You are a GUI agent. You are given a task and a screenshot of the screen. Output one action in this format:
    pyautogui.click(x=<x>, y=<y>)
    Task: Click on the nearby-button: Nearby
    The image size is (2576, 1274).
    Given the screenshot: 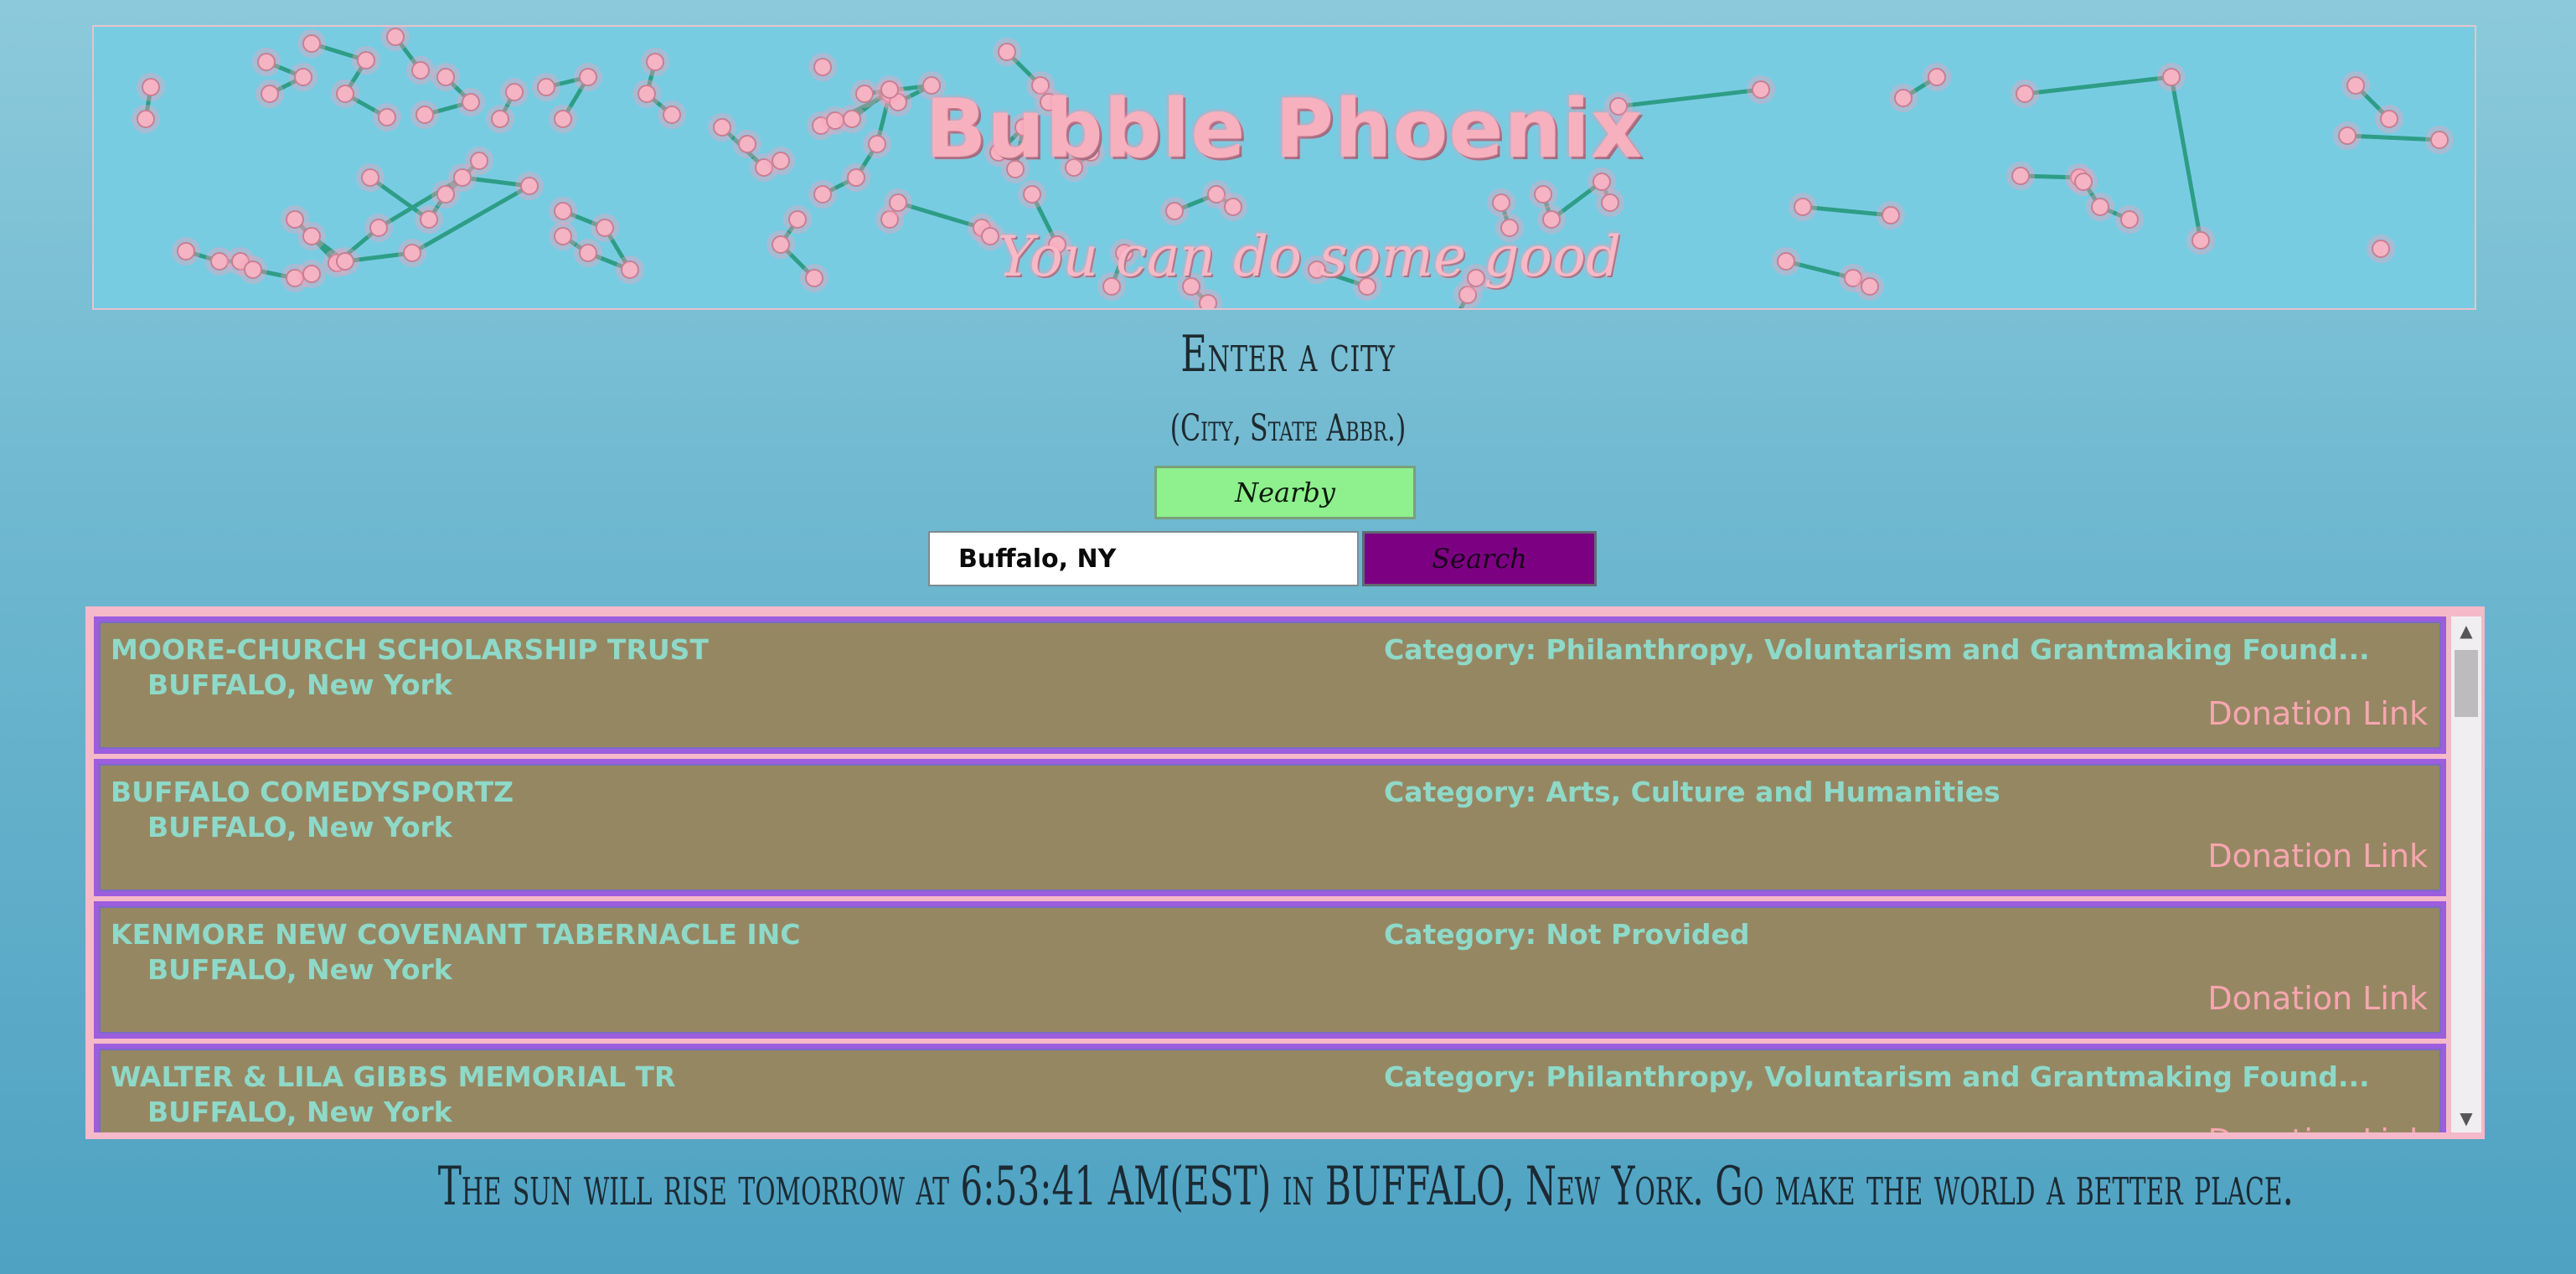 What is the action you would take?
    pyautogui.click(x=1285, y=493)
    